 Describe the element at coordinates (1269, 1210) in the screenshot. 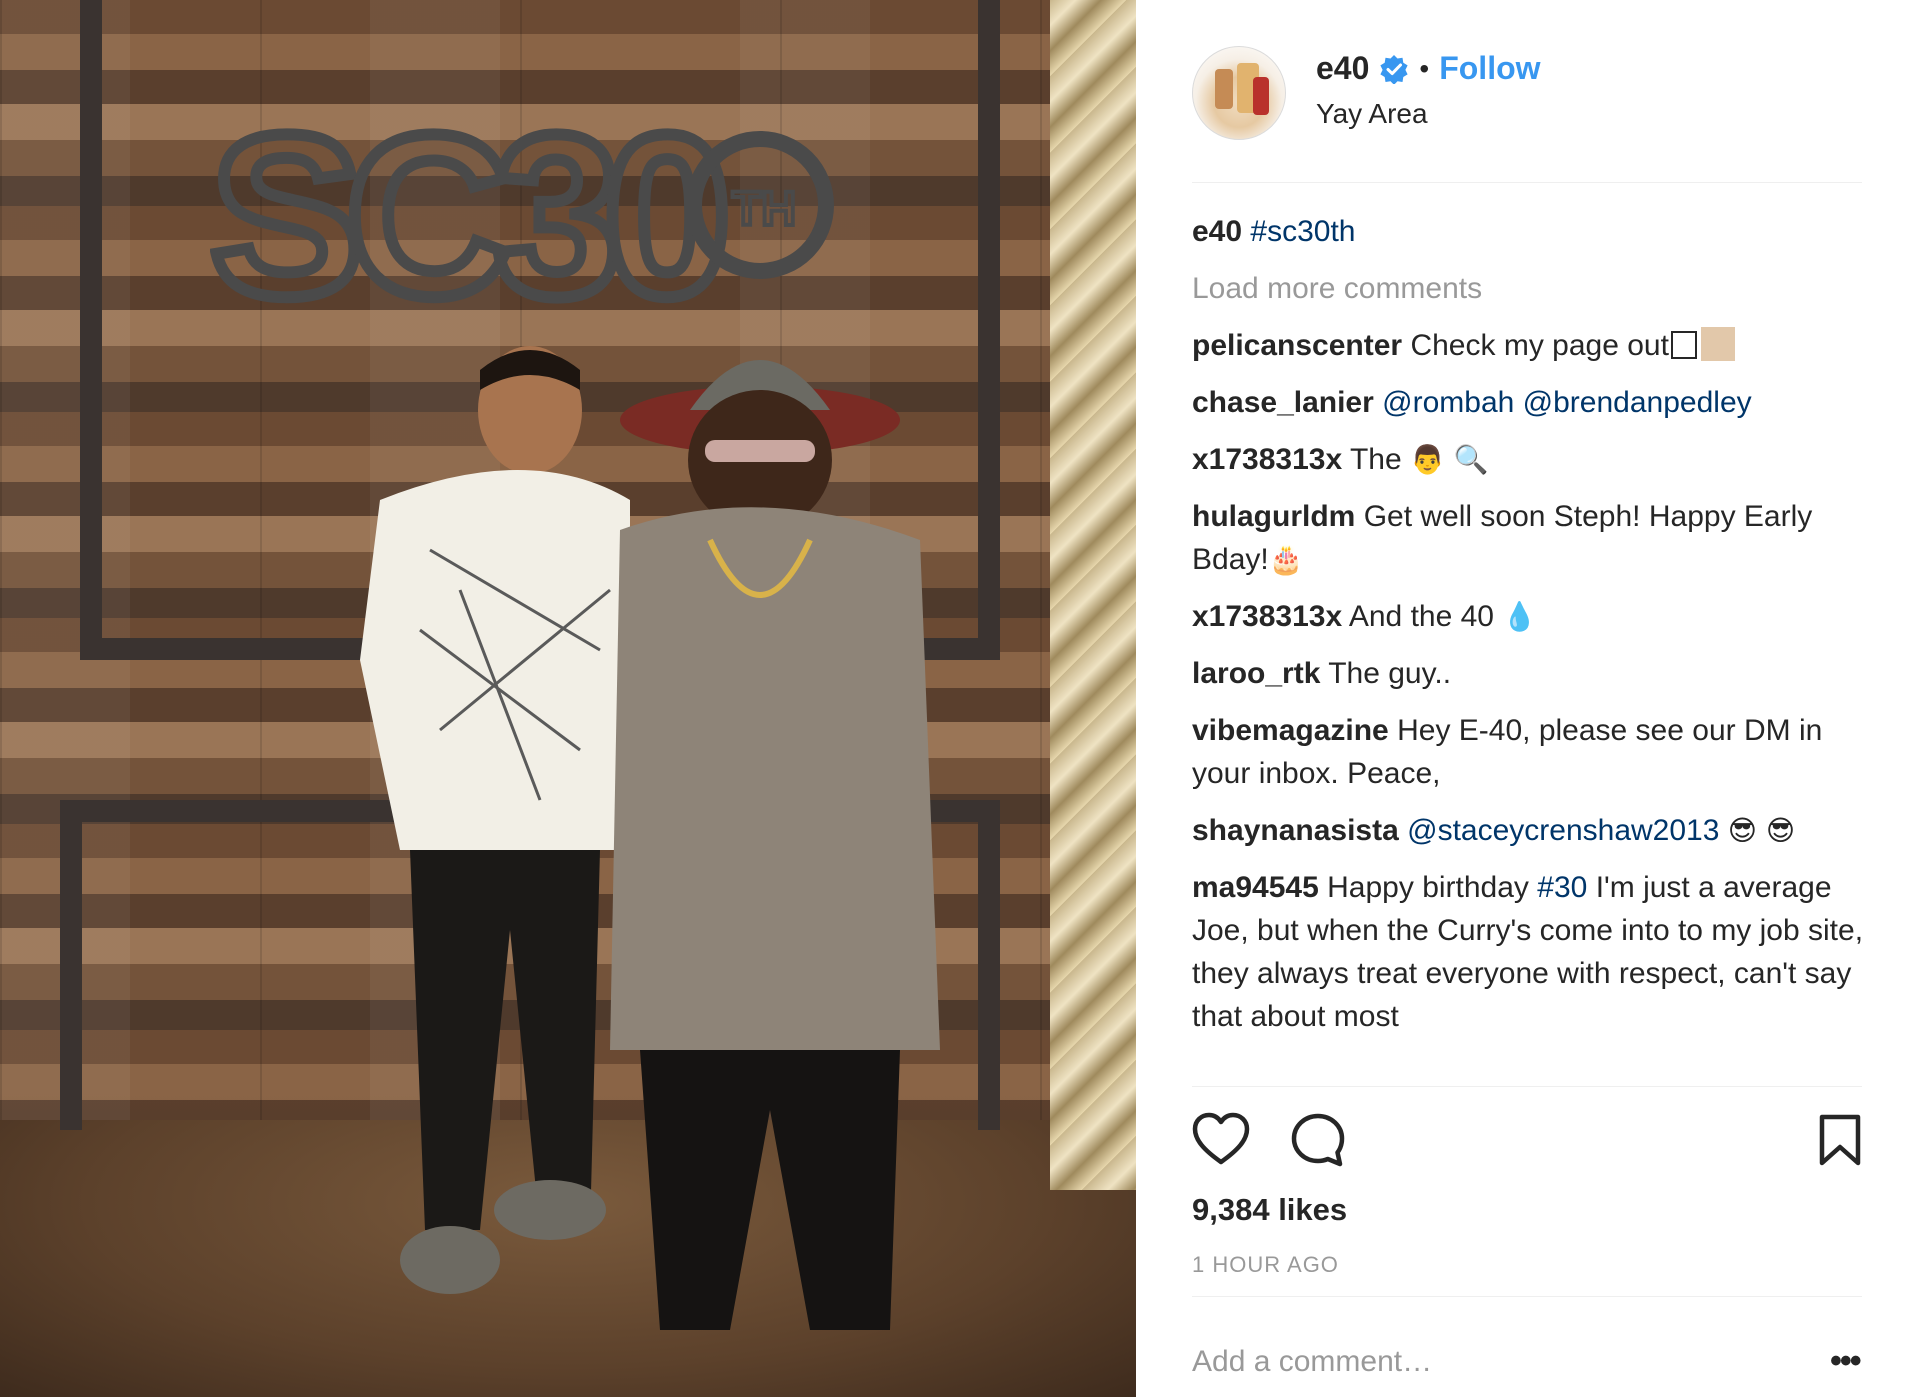

I see `likes-count: 9,384 likes` at that location.